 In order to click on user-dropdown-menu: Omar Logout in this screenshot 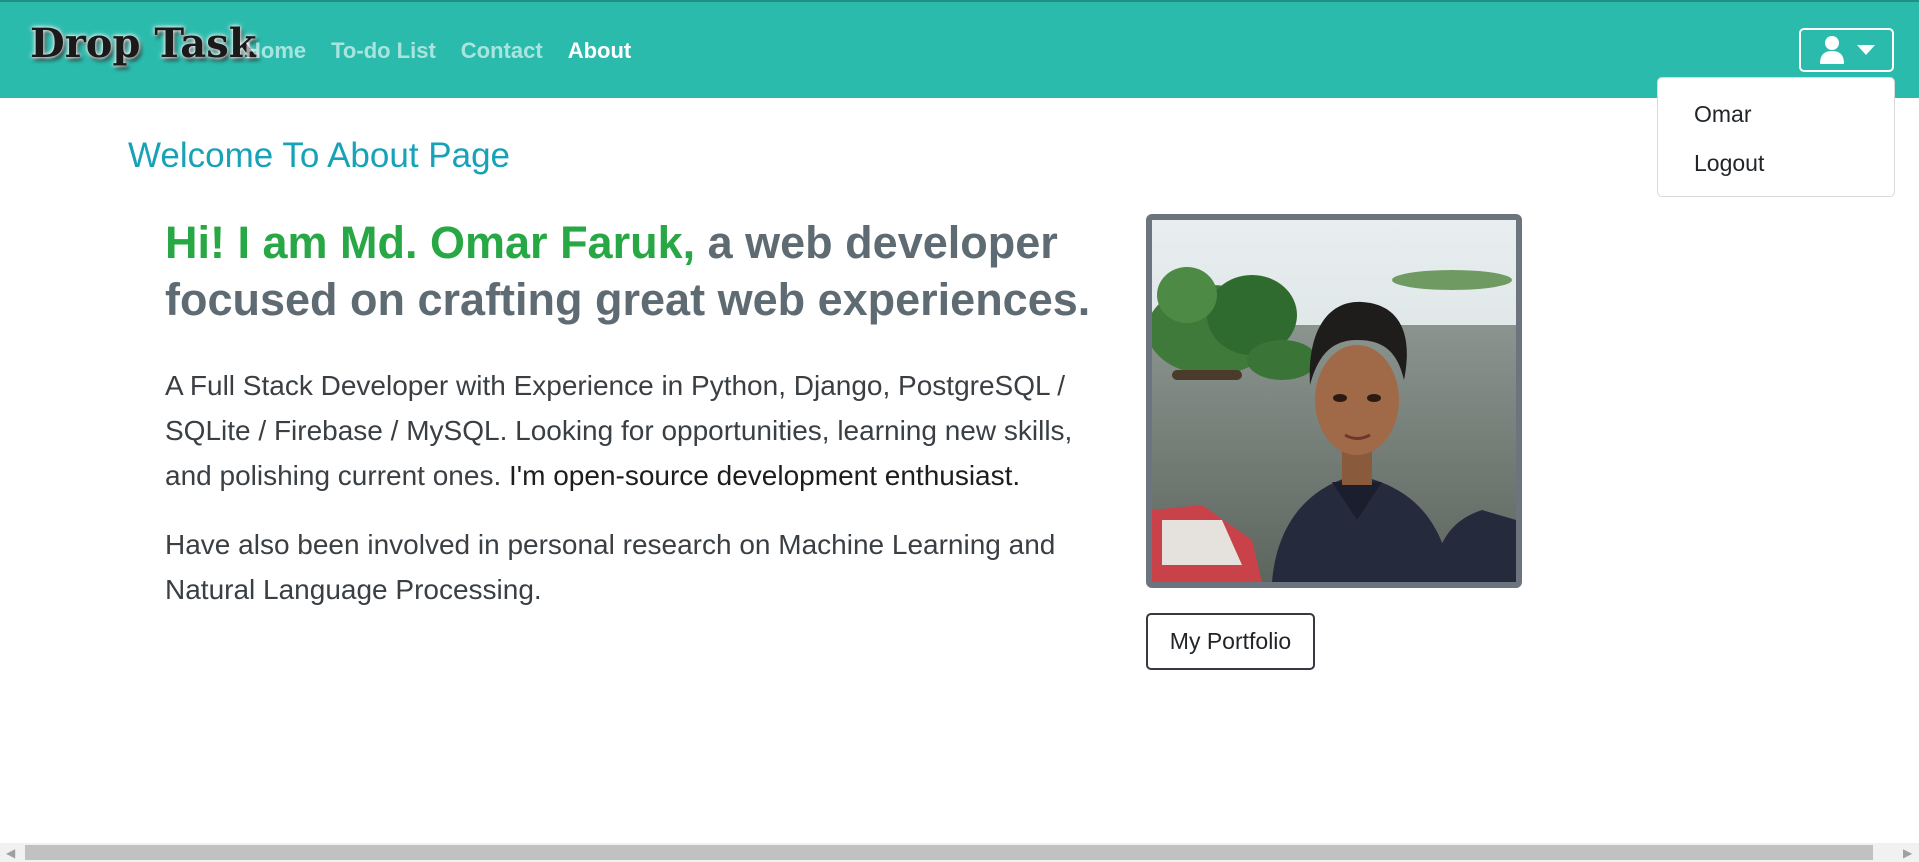, I will do `click(1776, 137)`.